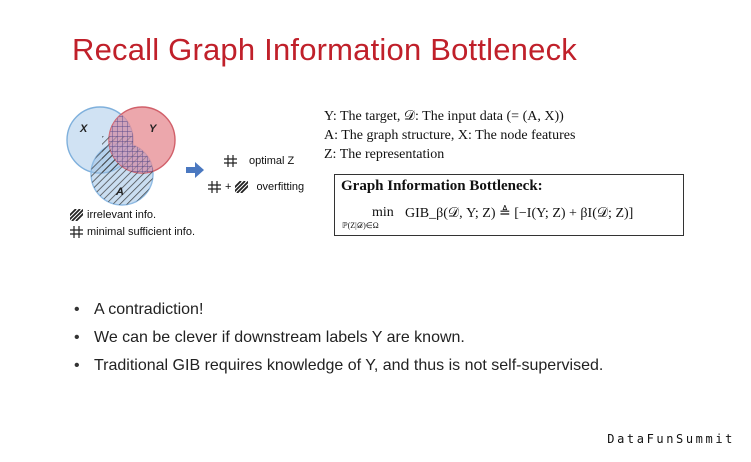  I want to click on venn-diagram: X Y A, so click(123, 156).